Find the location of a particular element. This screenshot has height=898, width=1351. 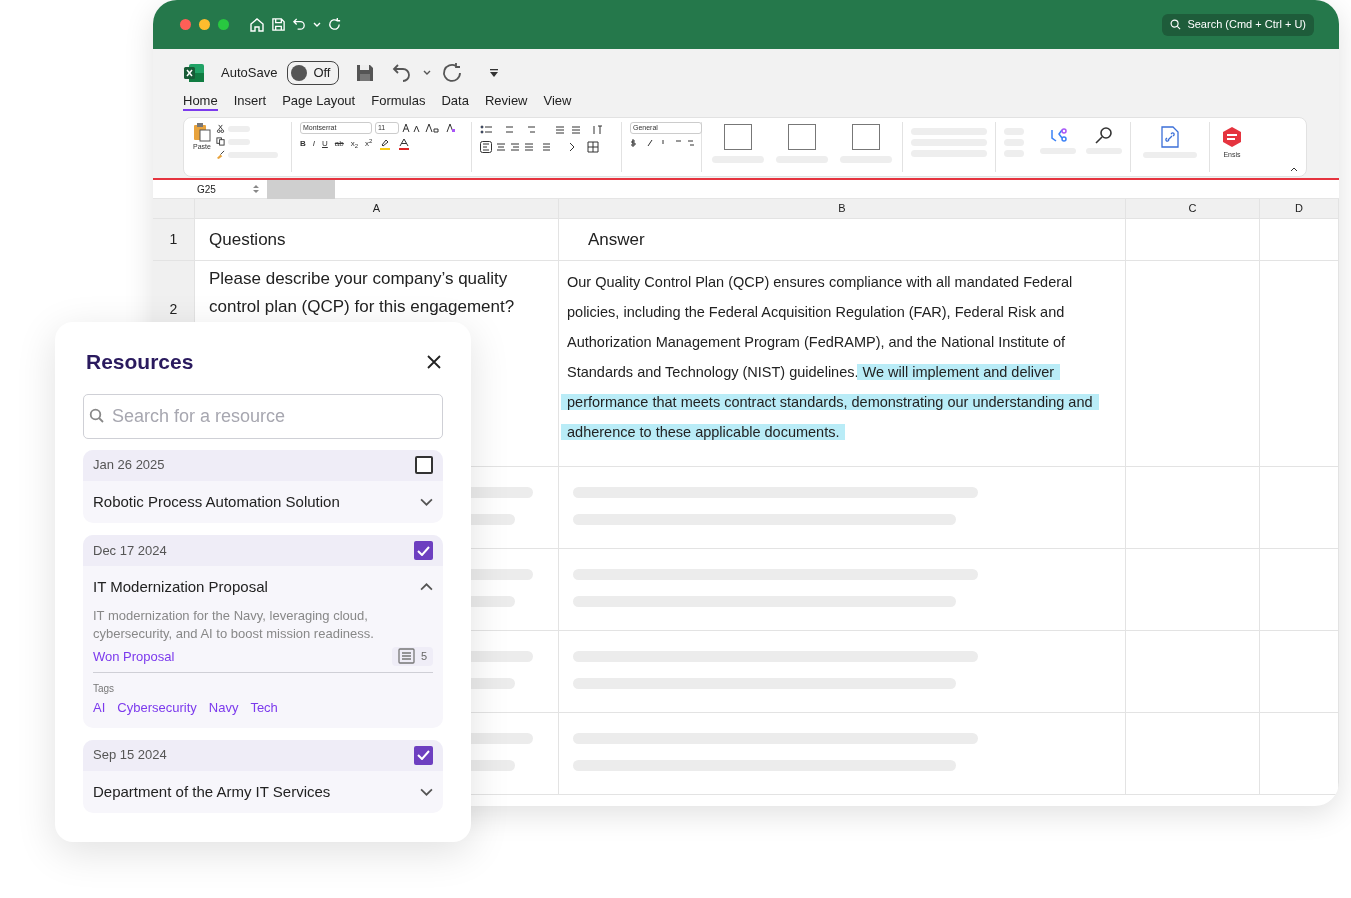

tag-link: Tech is located at coordinates (264, 708).